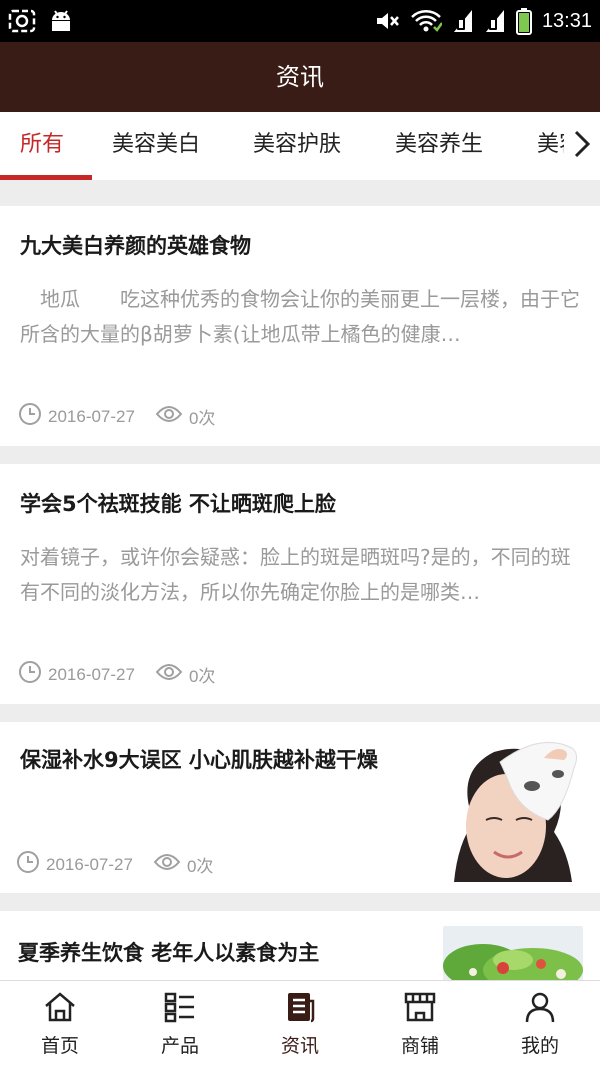 Image resolution: width=600 pixels, height=1067 pixels. I want to click on article-card: 夏季养生饮食 老年人以素食为主, so click(300, 945).